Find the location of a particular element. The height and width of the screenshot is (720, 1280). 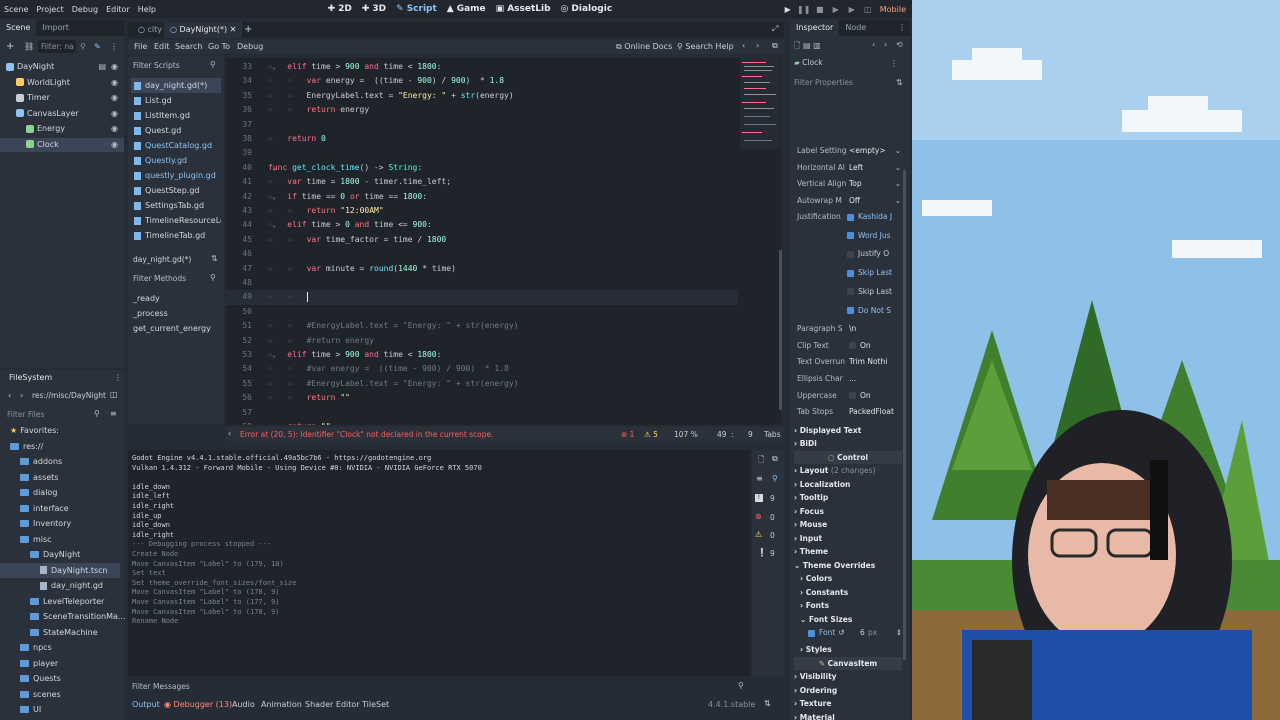

toggle-search-icon: ≡ is located at coordinates (759, 478).